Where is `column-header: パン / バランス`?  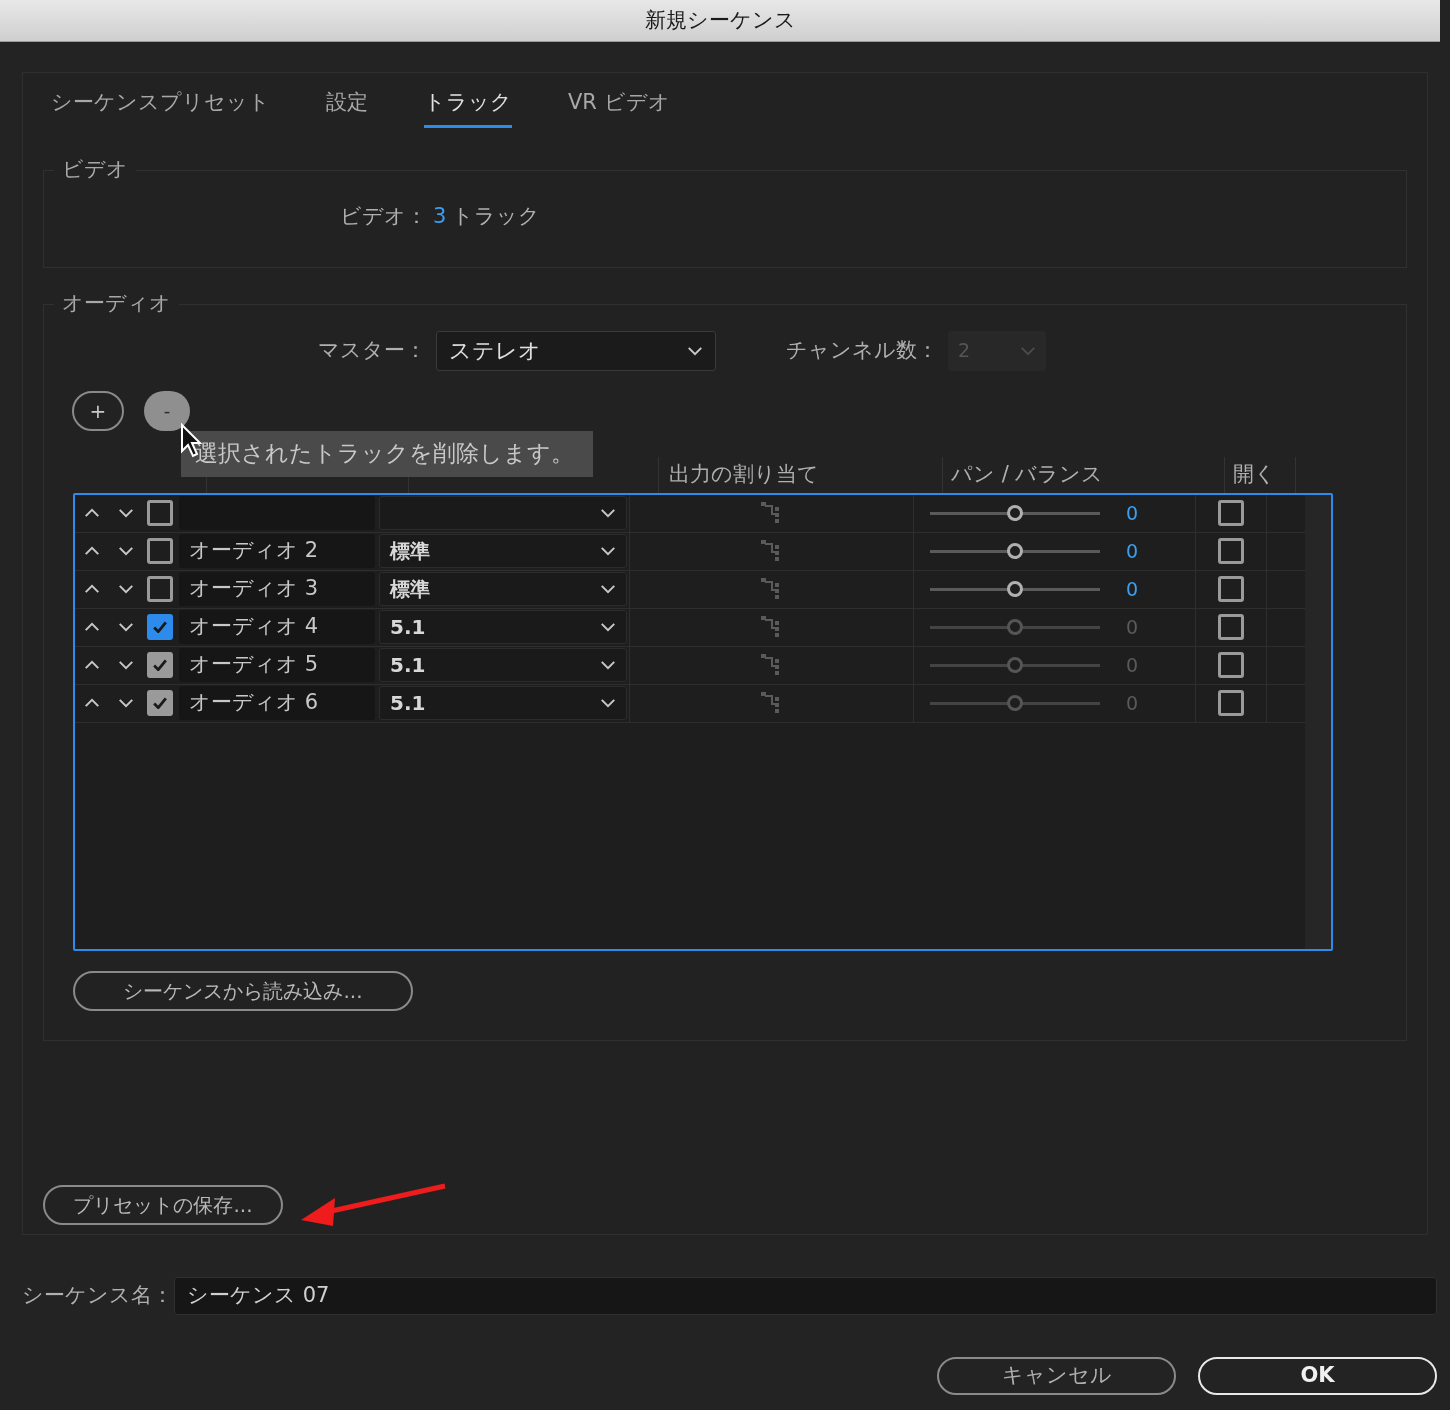
column-header: パン / バランス is located at coordinates (1027, 474).